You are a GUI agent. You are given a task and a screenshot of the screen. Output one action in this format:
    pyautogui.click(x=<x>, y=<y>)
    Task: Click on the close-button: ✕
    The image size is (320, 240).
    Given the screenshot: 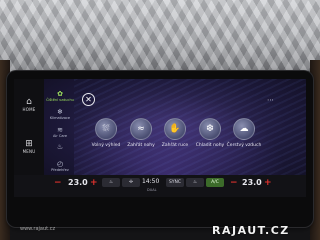 What is the action you would take?
    pyautogui.click(x=88, y=99)
    